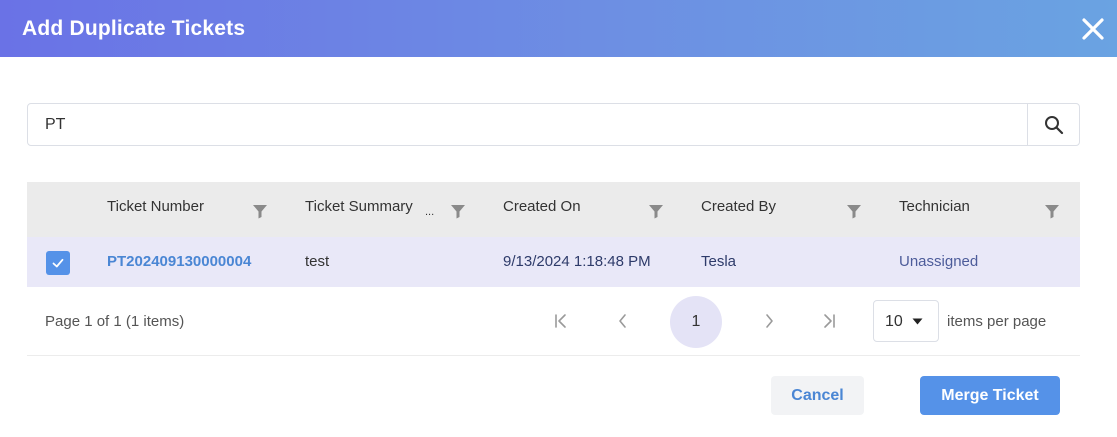 This screenshot has width=1117, height=437. I want to click on column-label: Created On, so click(542, 206).